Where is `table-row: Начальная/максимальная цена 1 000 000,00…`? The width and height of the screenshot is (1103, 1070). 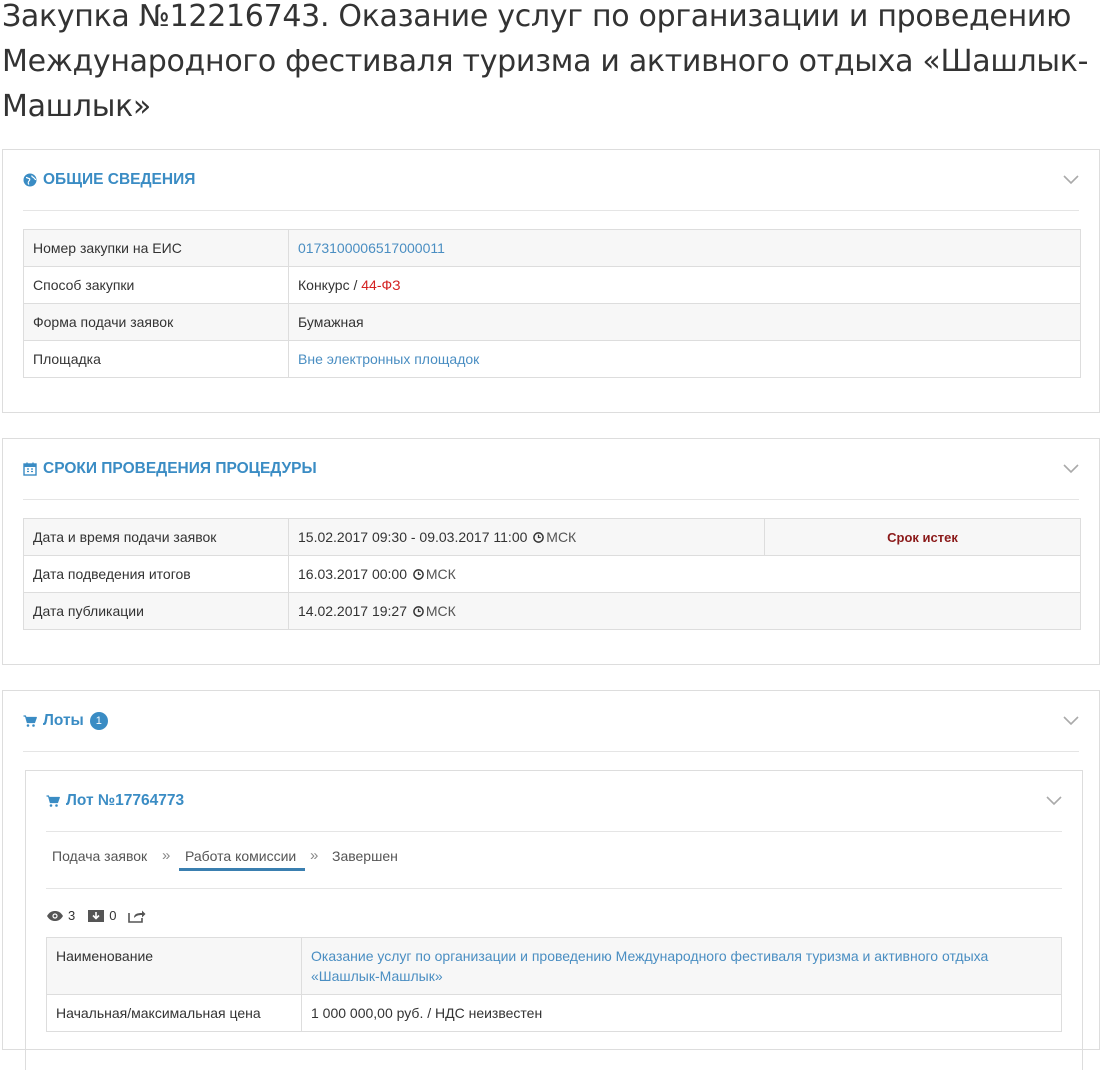 table-row: Начальная/максимальная цена 1 000 000,00… is located at coordinates (554, 1013).